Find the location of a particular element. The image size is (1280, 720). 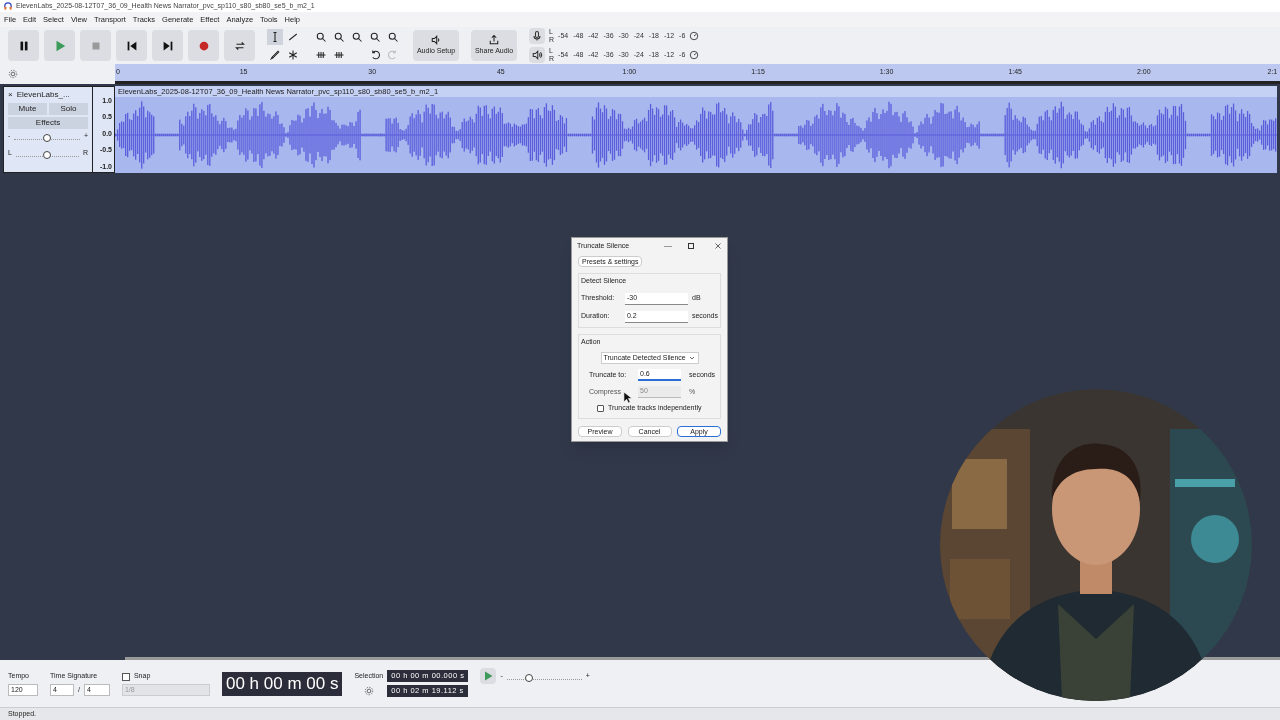

play-button is located at coordinates (59, 45).